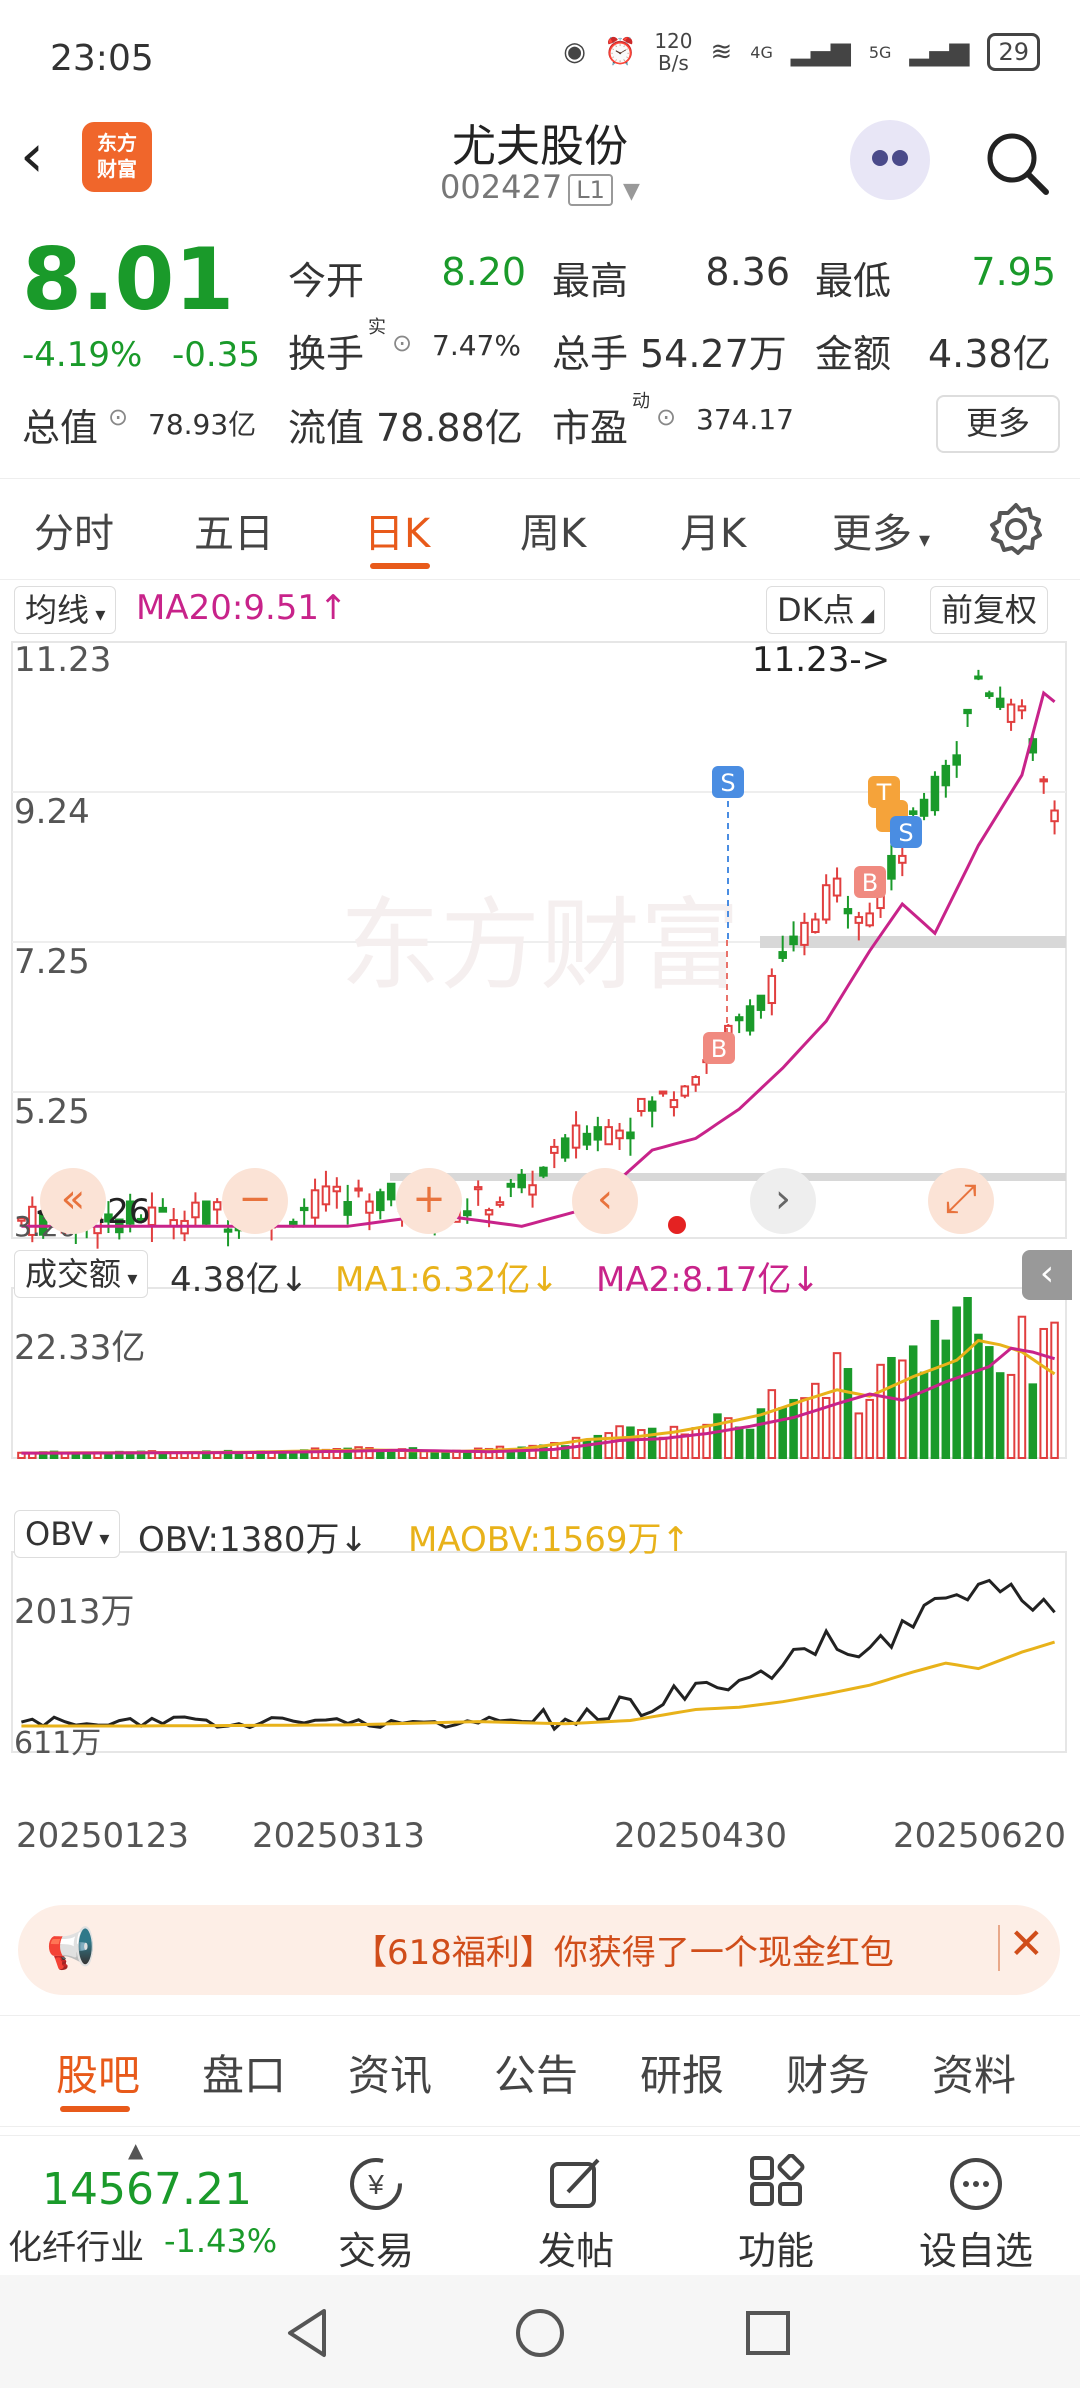 This screenshot has height=2388, width=1080. Describe the element at coordinates (59, 1534) in the screenshot. I see `obv-select-label: OBV` at that location.